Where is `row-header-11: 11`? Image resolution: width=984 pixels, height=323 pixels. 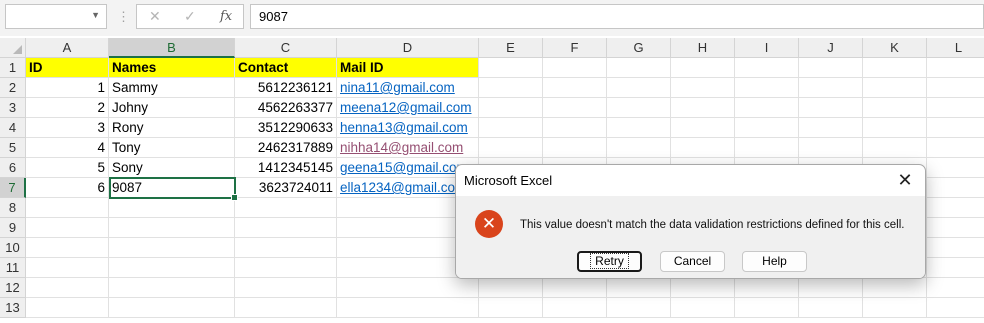 row-header-11: 11 is located at coordinates (13, 268).